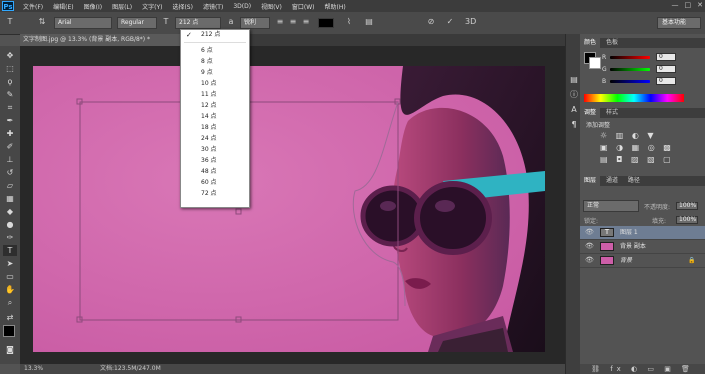 The height and width of the screenshot is (374, 705). What do you see at coordinates (33, 6) in the screenshot?
I see `menu-file: 文件(F)` at bounding box center [33, 6].